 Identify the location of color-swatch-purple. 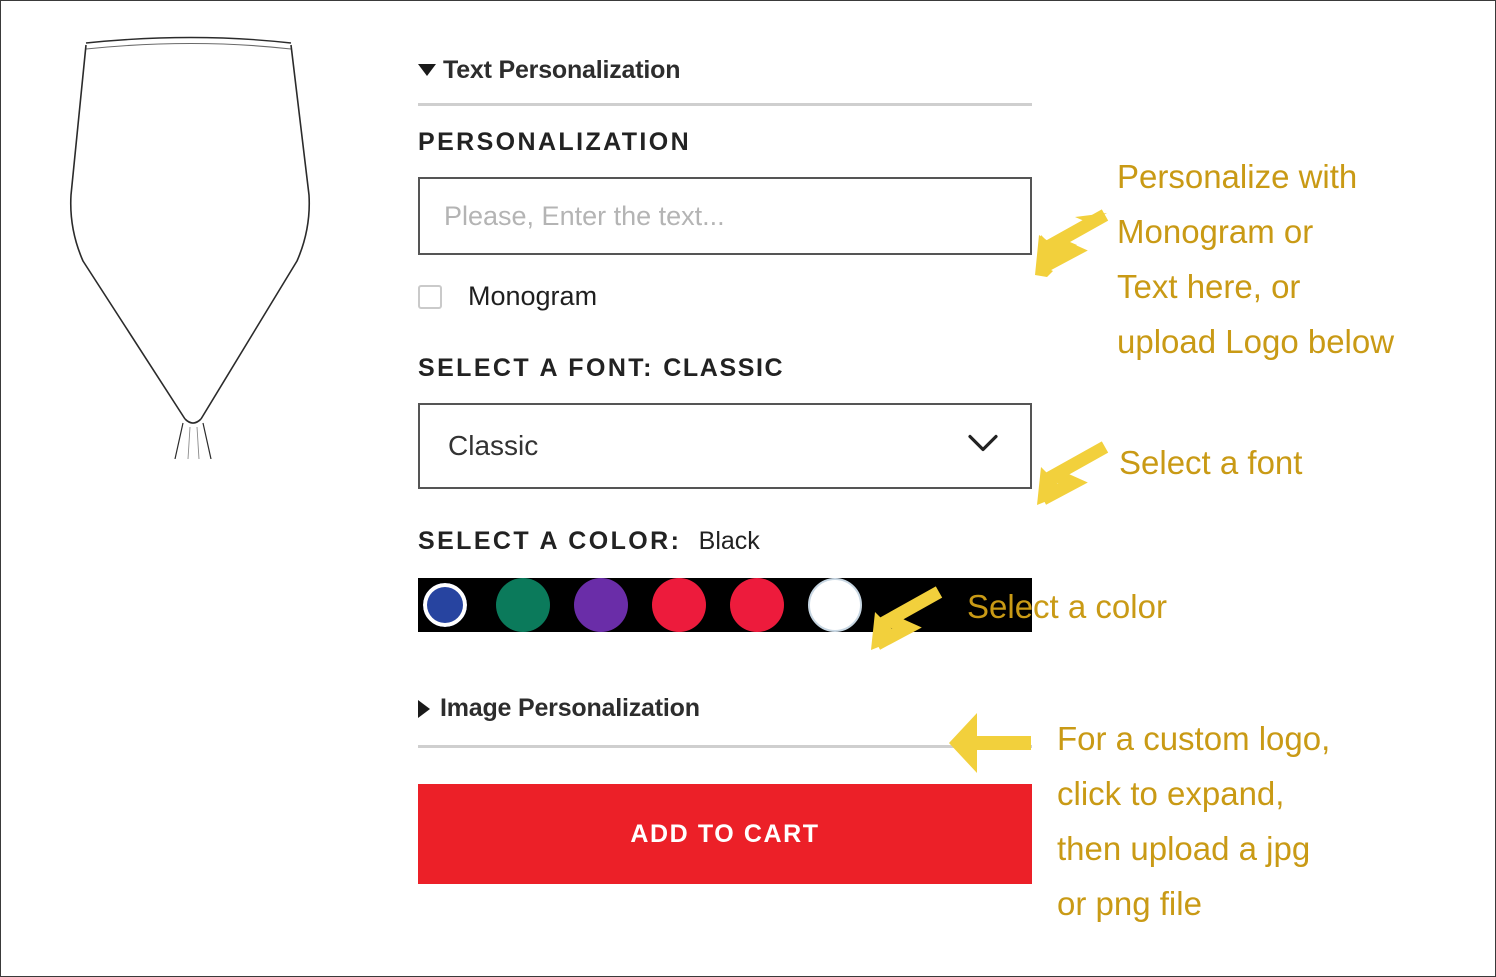
(679, 605).